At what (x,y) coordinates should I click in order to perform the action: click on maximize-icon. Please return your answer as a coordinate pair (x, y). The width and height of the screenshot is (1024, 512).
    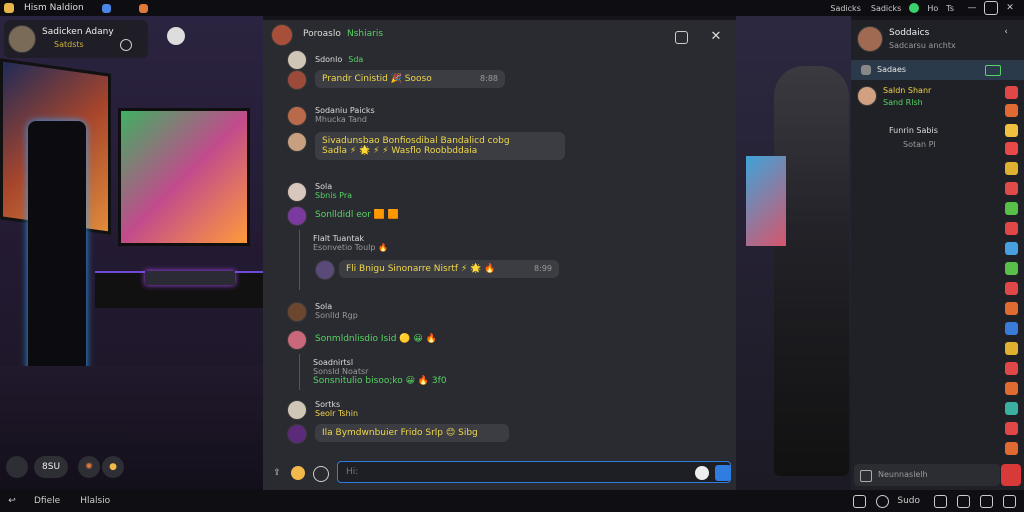
    Looking at the image, I should click on (991, 8).